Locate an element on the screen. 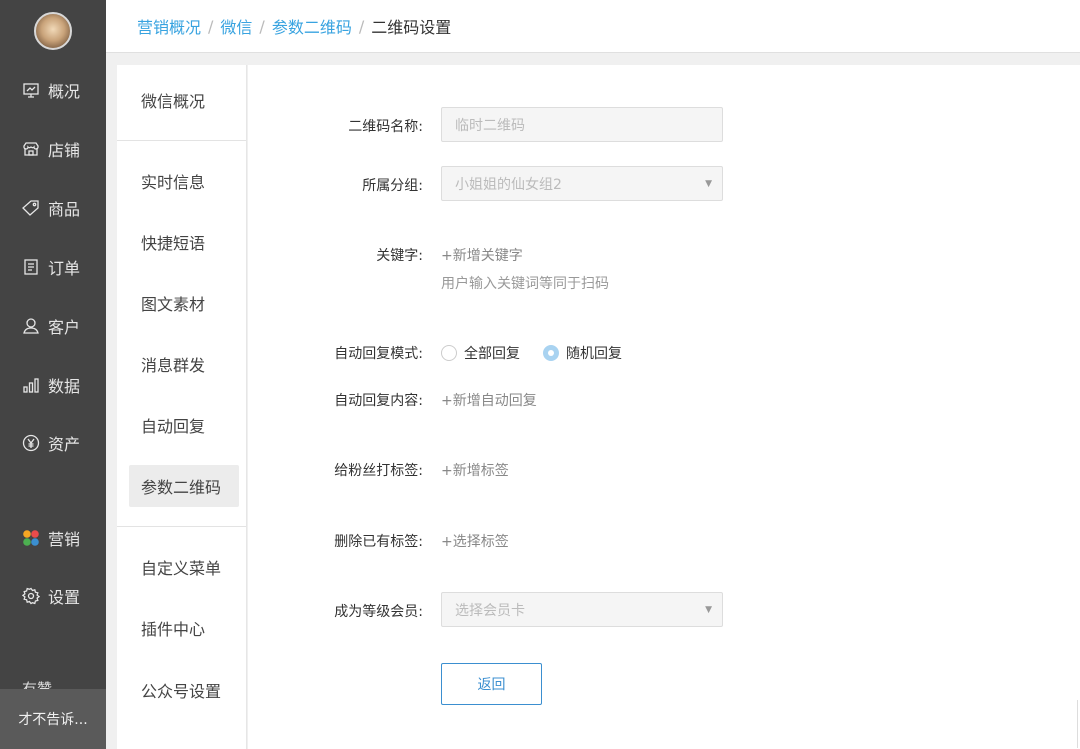 The height and width of the screenshot is (749, 1080). sidebar-item-data: 数据 is located at coordinates (53, 385).